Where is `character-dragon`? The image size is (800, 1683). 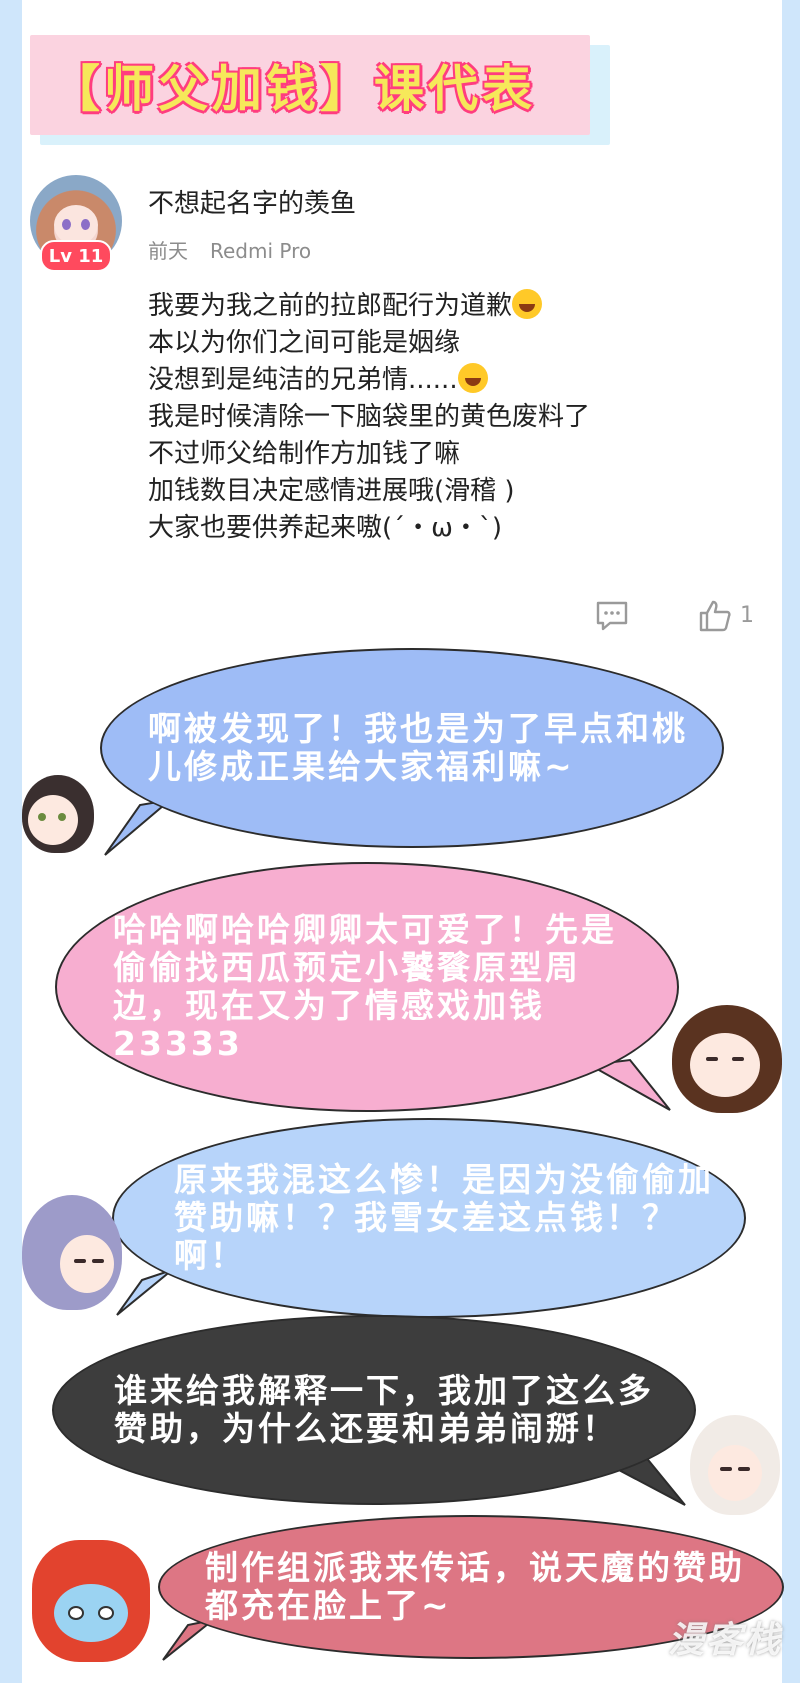 character-dragon is located at coordinates (91, 1601).